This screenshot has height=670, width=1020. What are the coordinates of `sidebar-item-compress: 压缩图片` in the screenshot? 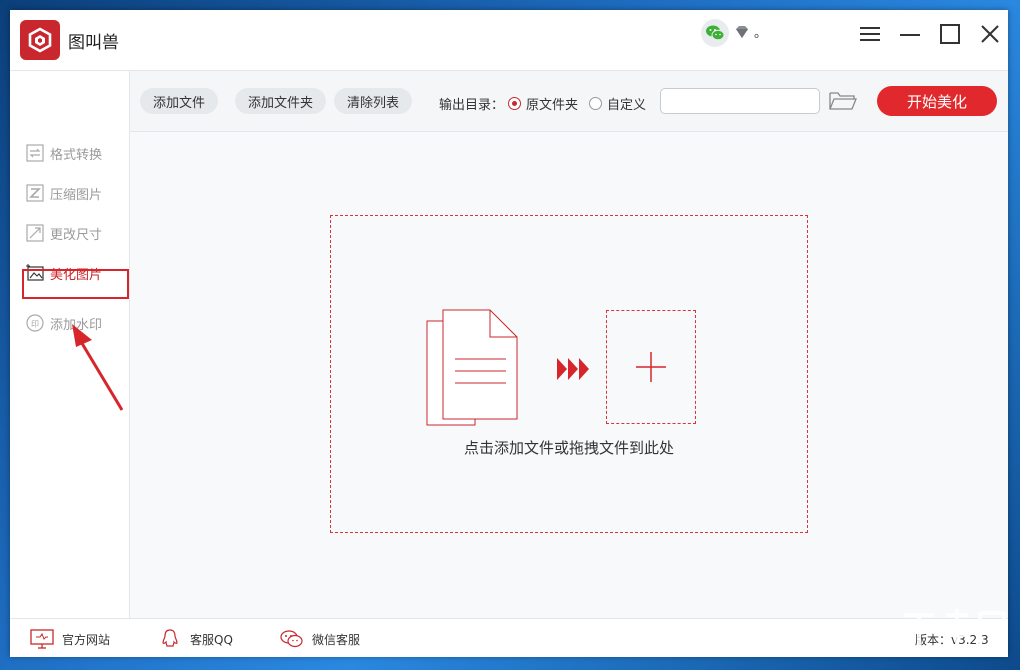 It's located at (64, 193).